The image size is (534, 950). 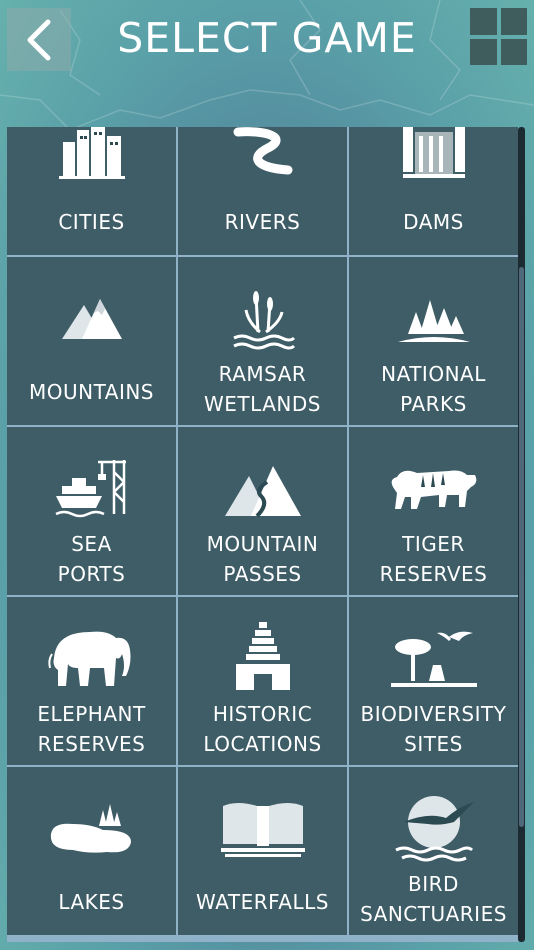 What do you see at coordinates (498, 36) in the screenshot?
I see `grid-view-button` at bounding box center [498, 36].